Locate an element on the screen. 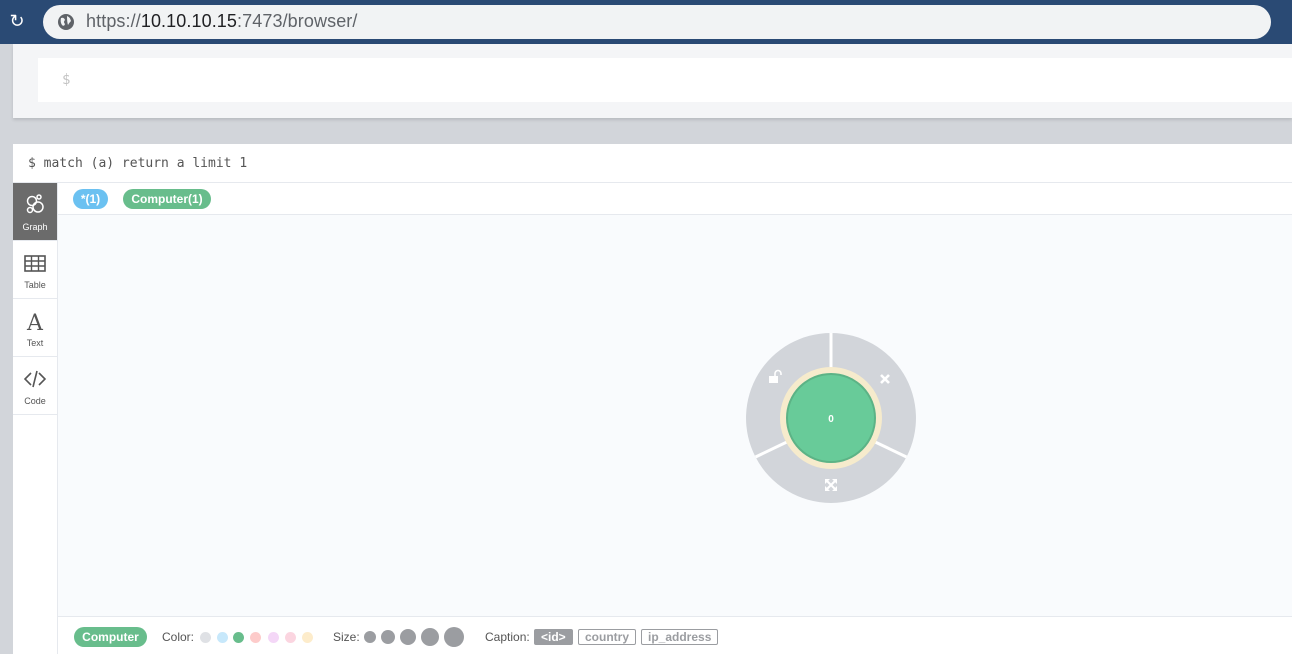 The image size is (1292, 654). table-icon is located at coordinates (35, 263).